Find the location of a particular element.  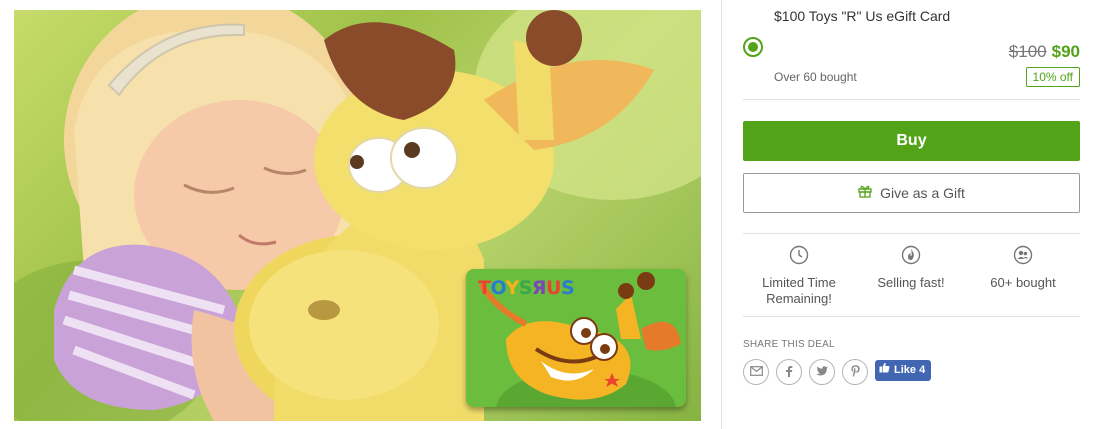

give-as-gift-button: Give as a Gift is located at coordinates (911, 193).